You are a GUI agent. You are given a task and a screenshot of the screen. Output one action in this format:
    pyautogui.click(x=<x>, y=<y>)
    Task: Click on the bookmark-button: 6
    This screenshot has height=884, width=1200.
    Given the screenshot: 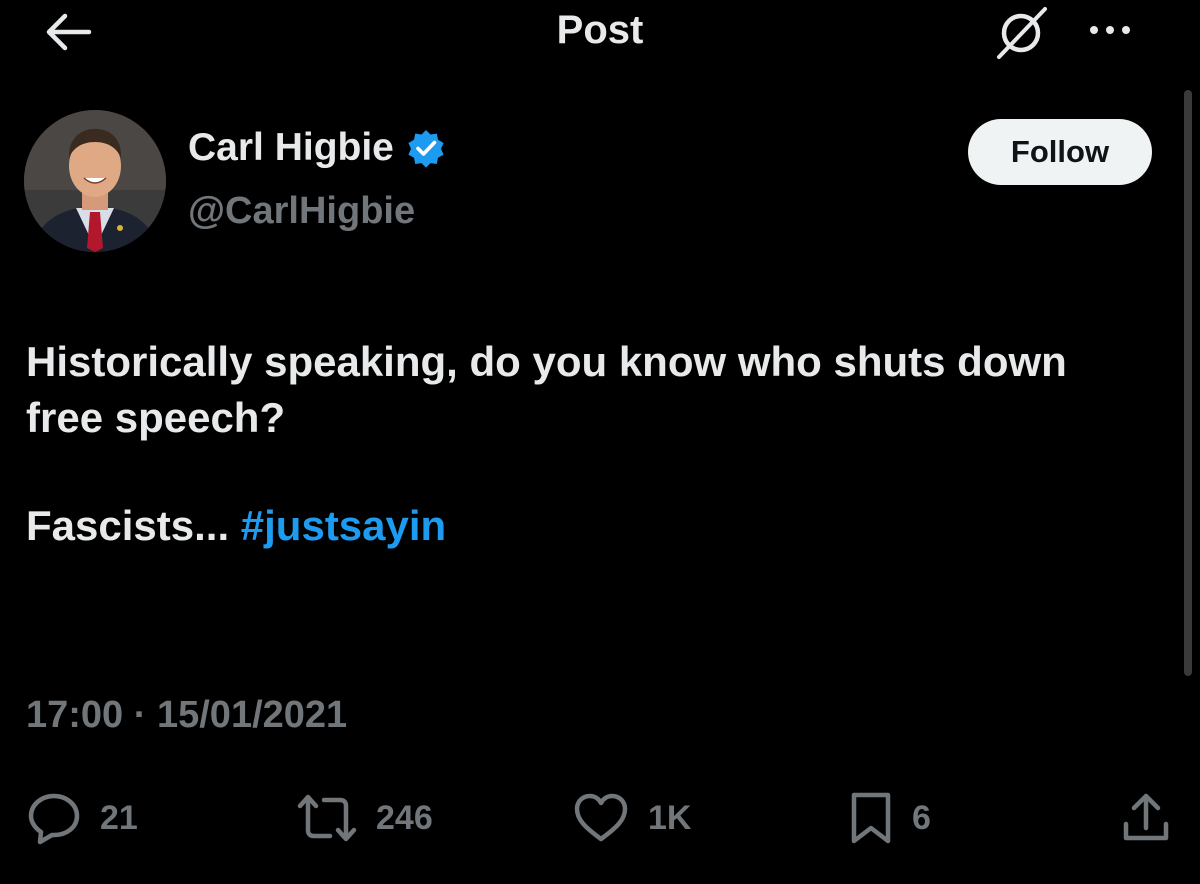 What is the action you would take?
    pyautogui.click(x=889, y=818)
    